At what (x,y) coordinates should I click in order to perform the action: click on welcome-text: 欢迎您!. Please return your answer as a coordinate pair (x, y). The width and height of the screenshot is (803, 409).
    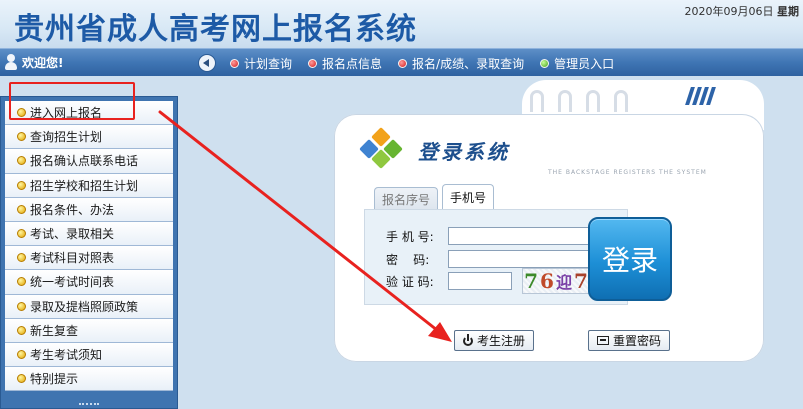
    Looking at the image, I should click on (43, 62).